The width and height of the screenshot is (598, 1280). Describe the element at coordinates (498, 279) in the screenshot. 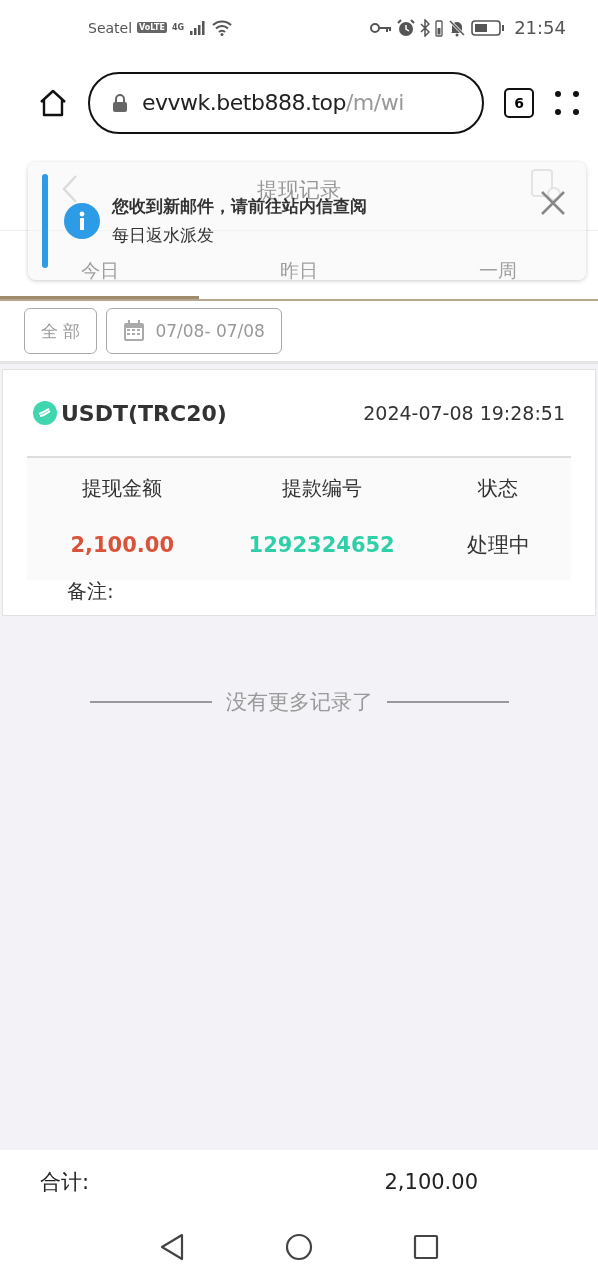

I see `period-tab: 一周` at that location.